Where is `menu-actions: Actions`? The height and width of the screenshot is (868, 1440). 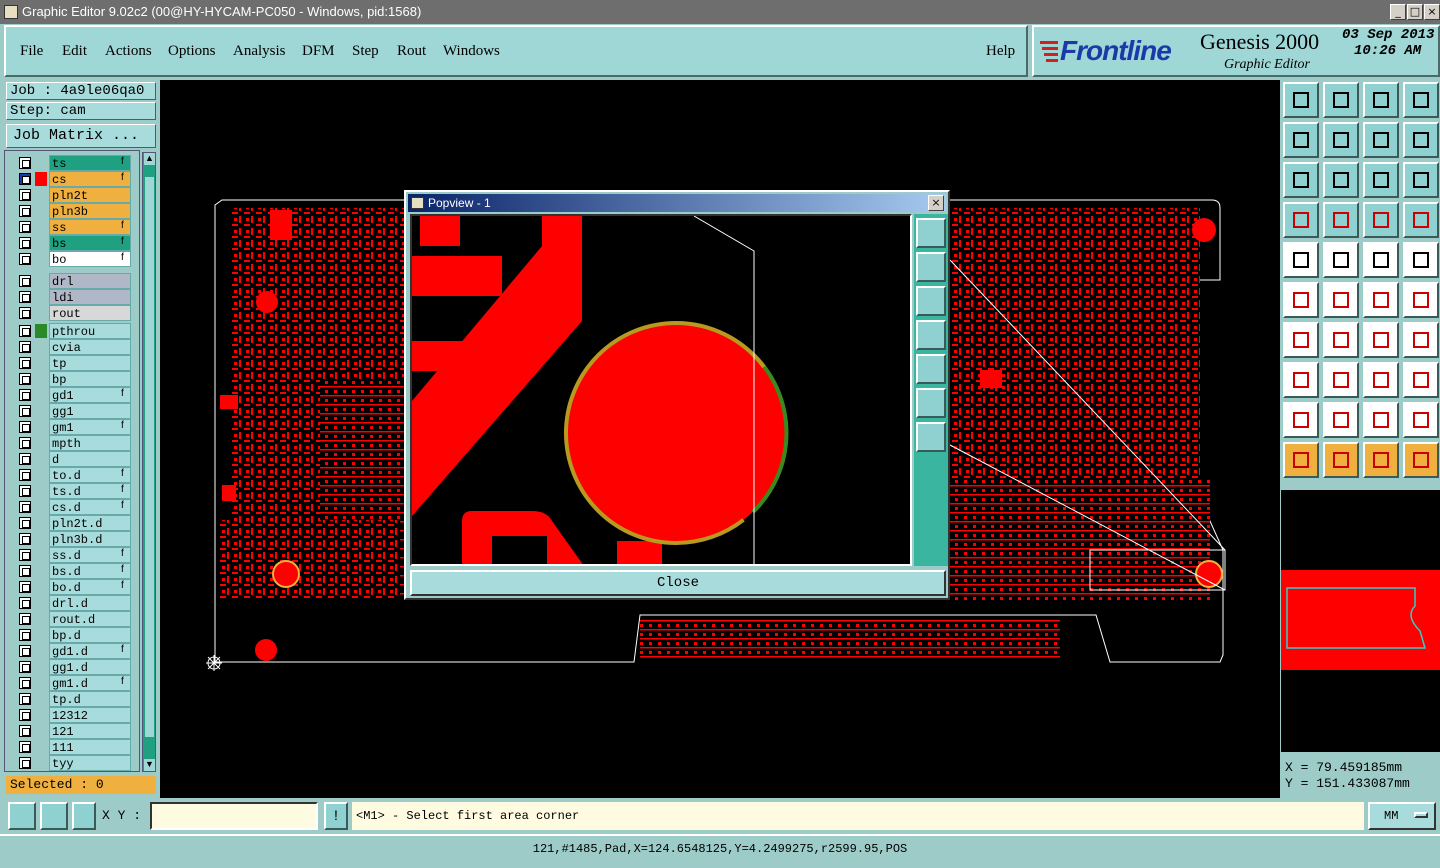 menu-actions: Actions is located at coordinates (128, 51).